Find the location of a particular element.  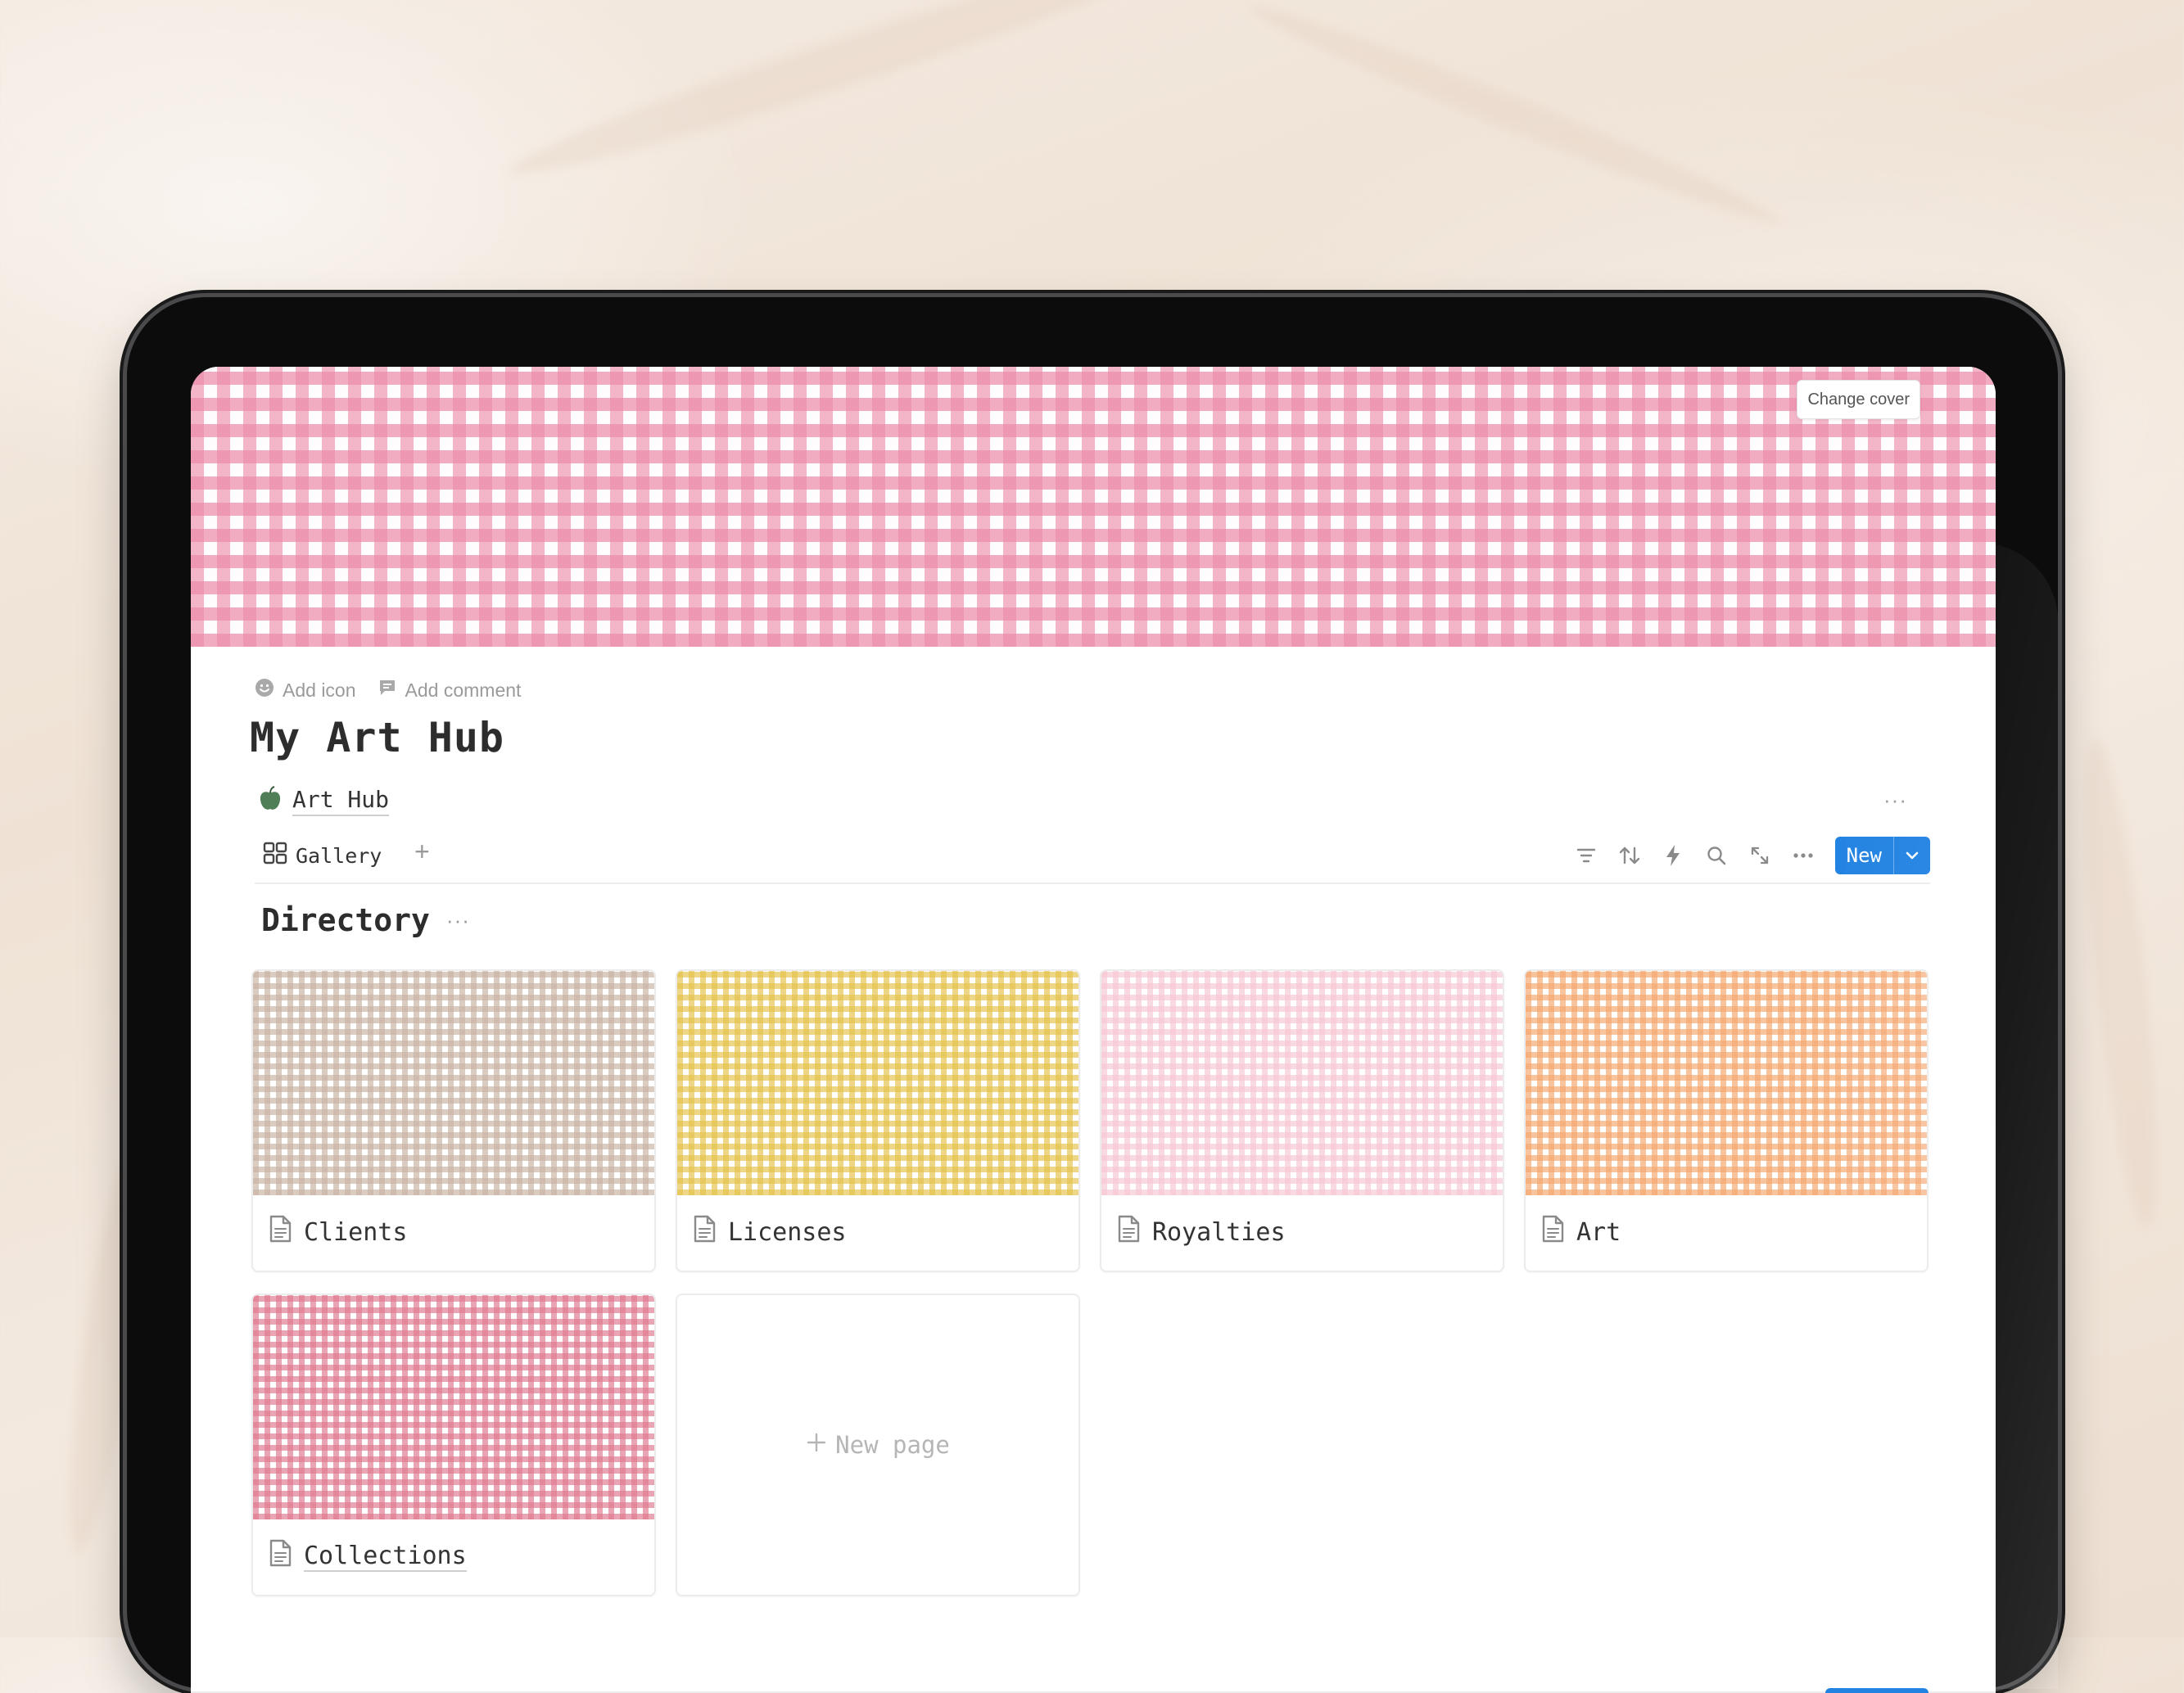

section-header: Directory ··· is located at coordinates (366, 920).